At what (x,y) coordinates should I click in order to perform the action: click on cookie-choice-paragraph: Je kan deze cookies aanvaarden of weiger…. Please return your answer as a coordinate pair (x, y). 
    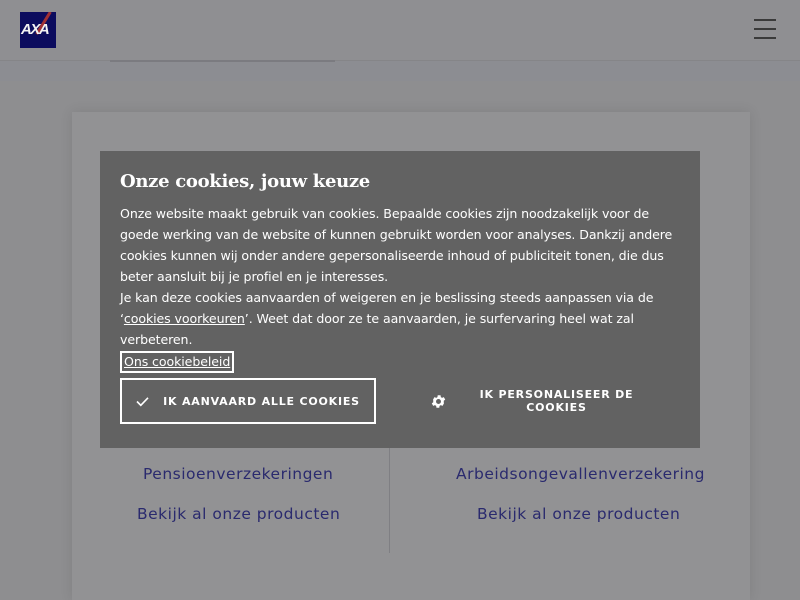
    Looking at the image, I should click on (400, 318).